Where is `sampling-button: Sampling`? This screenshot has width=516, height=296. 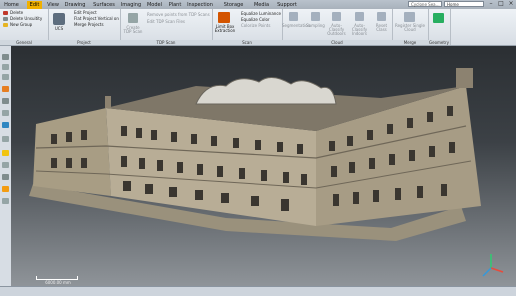 sampling-button: Sampling is located at coordinates (315, 26).